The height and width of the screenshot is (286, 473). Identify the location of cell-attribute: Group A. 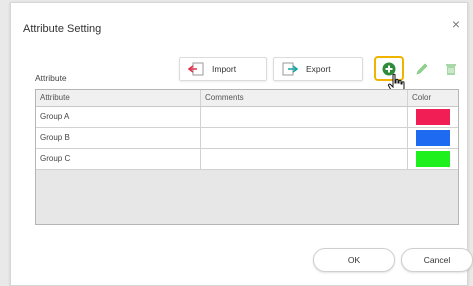
(118, 117).